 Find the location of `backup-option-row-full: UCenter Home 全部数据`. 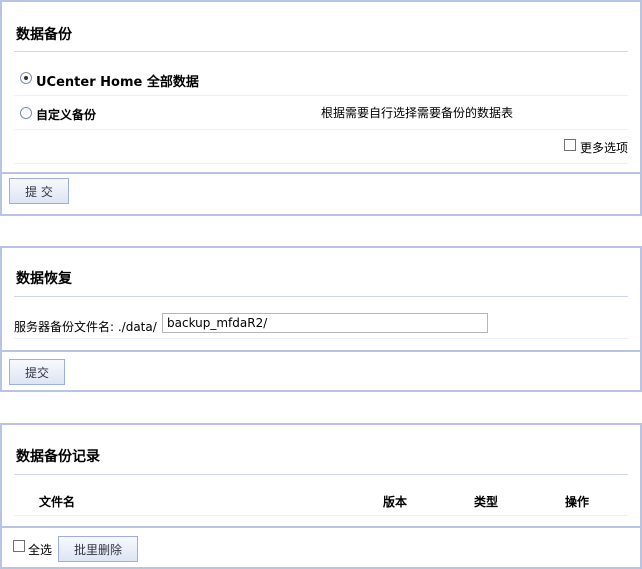

backup-option-row-full: UCenter Home 全部数据 is located at coordinates (321, 75).